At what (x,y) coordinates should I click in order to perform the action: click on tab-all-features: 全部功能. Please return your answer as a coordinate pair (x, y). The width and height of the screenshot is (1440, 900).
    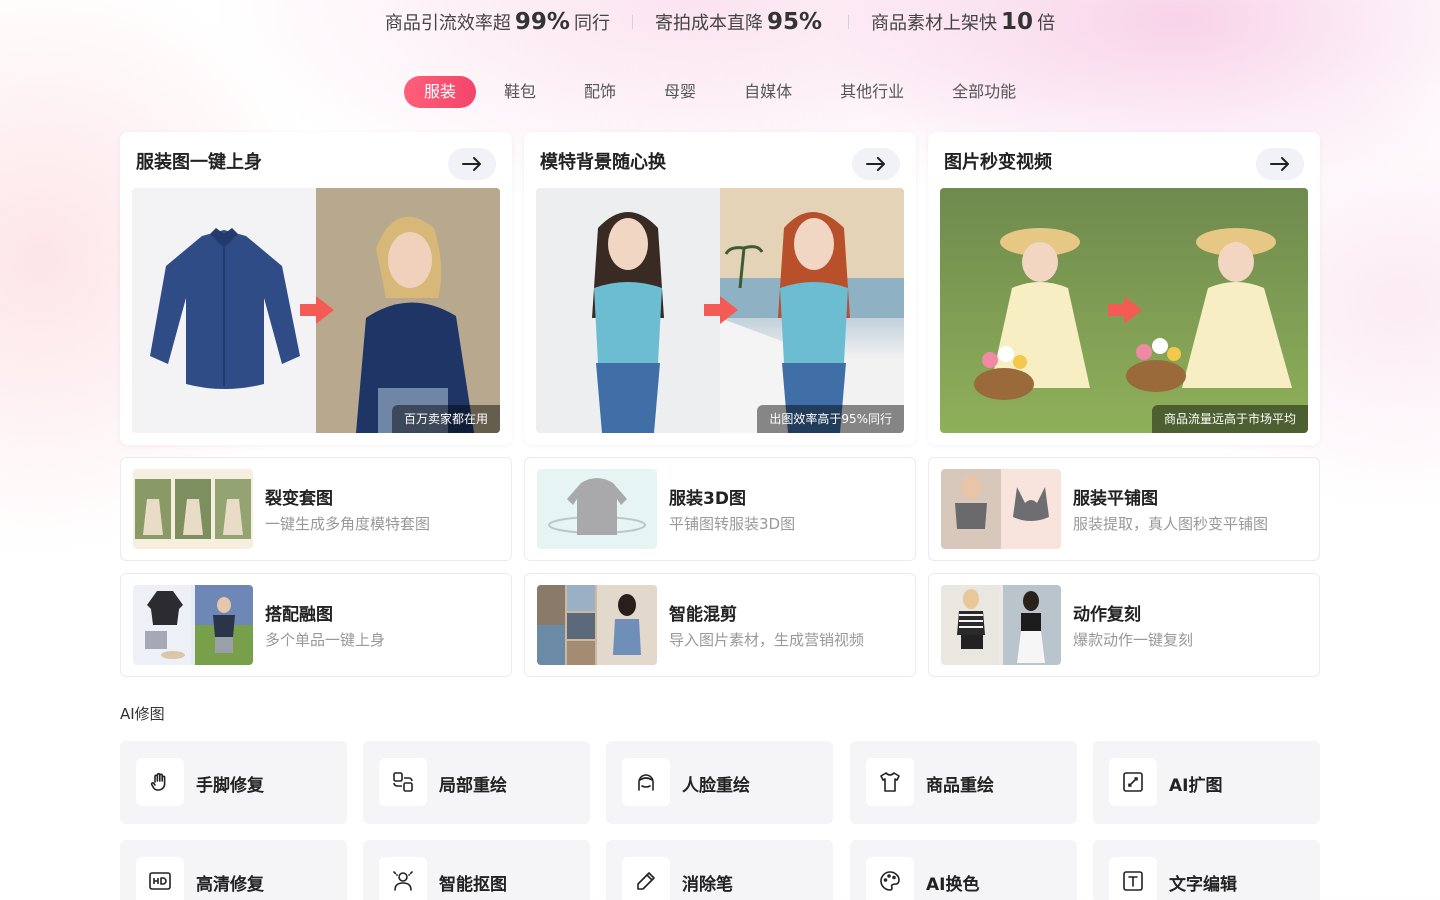
    Looking at the image, I should click on (984, 92).